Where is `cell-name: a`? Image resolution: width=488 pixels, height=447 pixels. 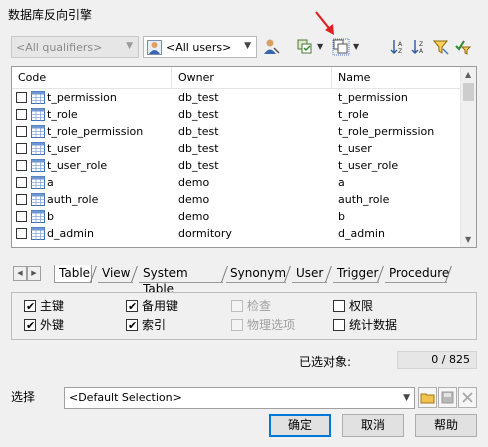 cell-name: a is located at coordinates (341, 182).